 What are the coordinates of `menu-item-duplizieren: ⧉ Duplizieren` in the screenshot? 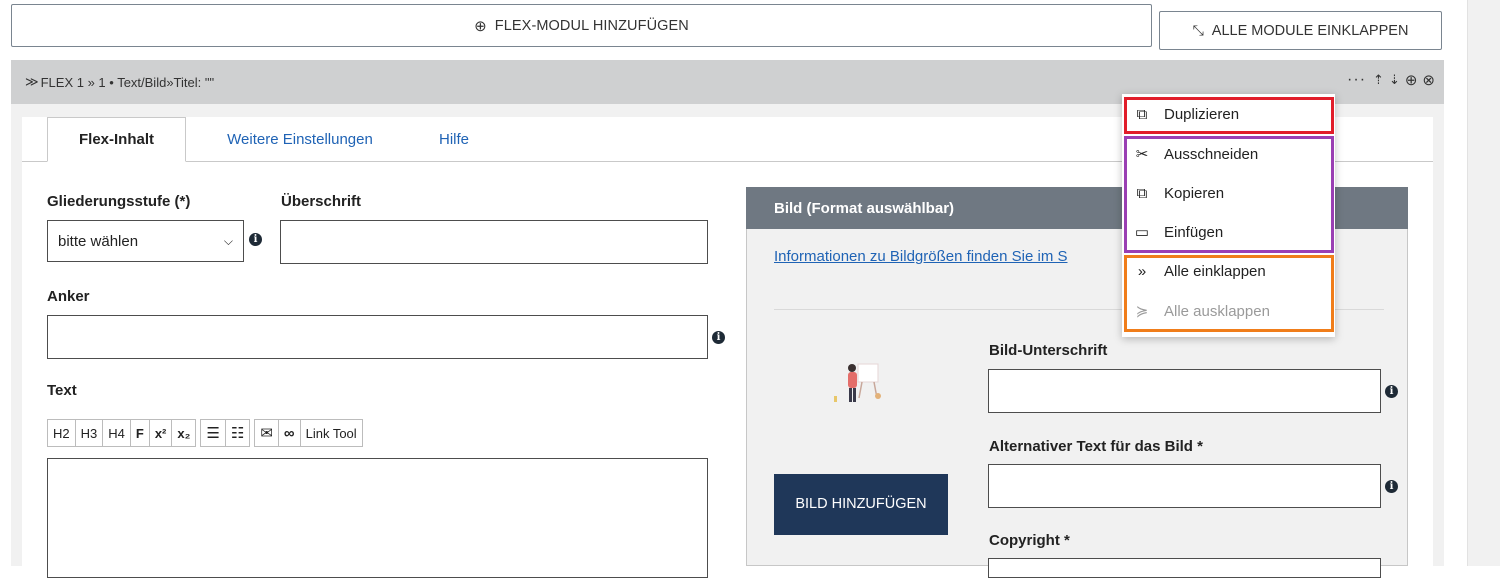 It's located at (1185, 114).